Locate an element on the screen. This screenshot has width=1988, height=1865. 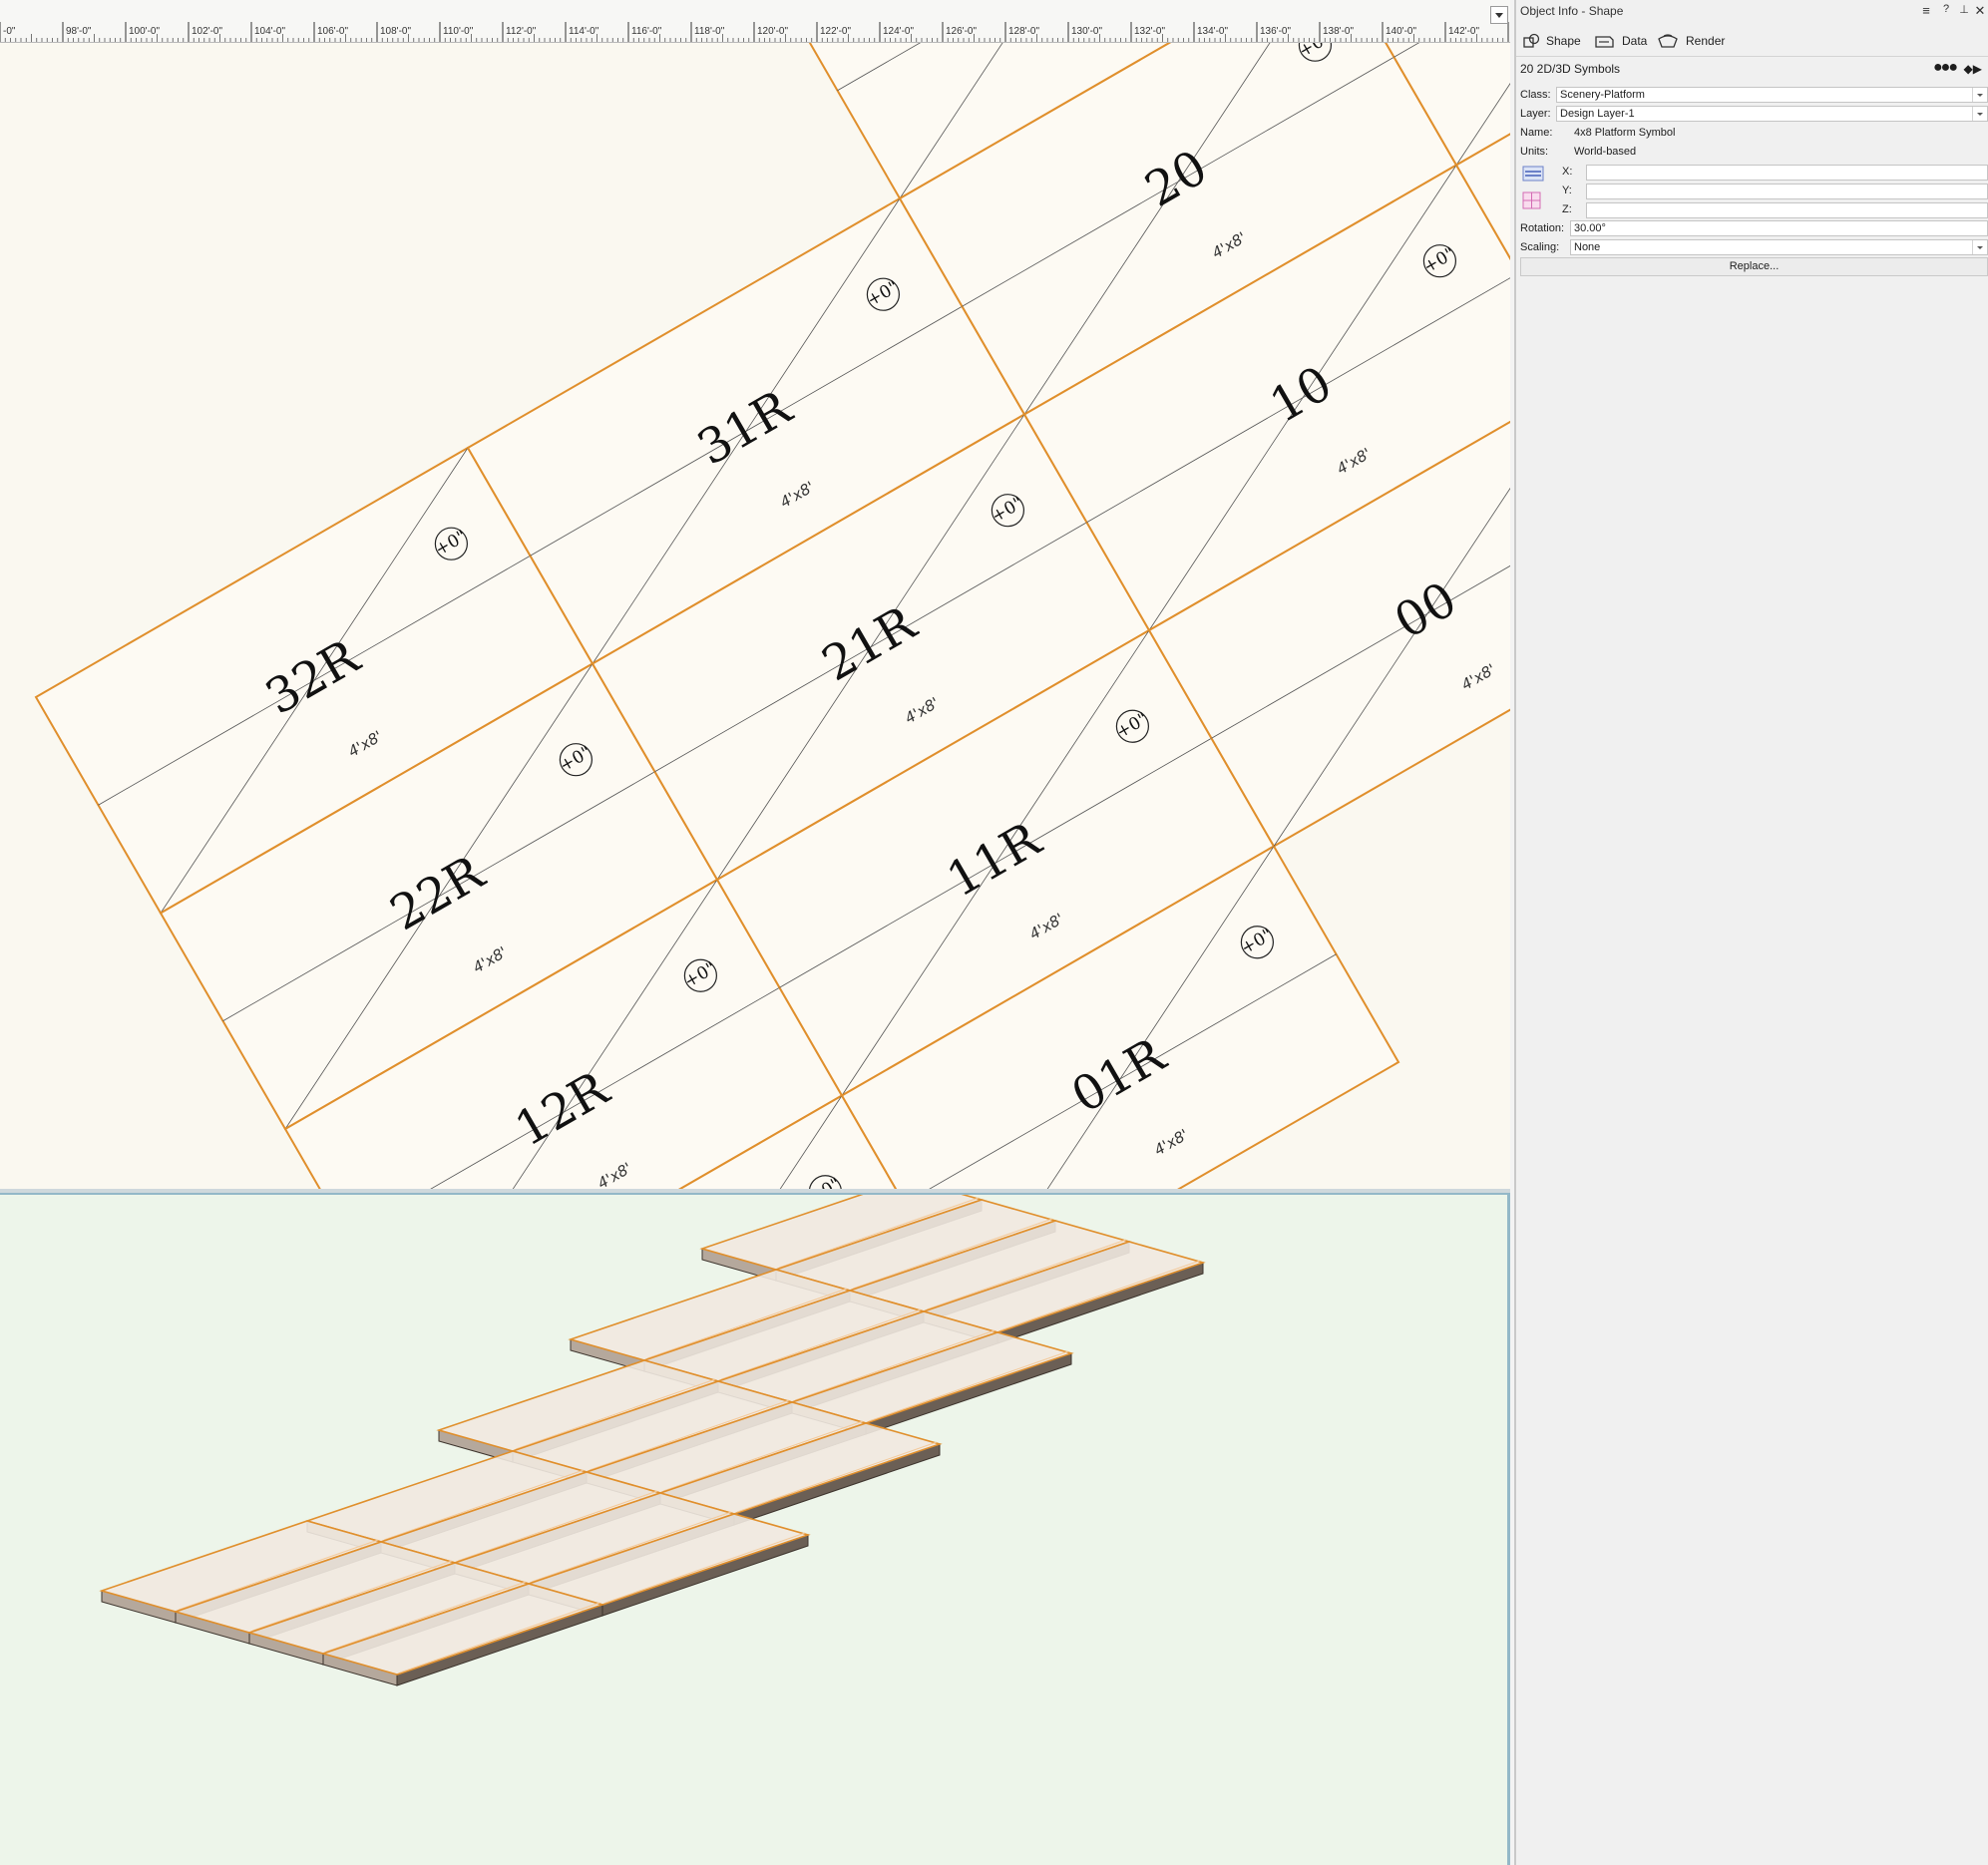
position-2d-icon is located at coordinates (1532, 200).